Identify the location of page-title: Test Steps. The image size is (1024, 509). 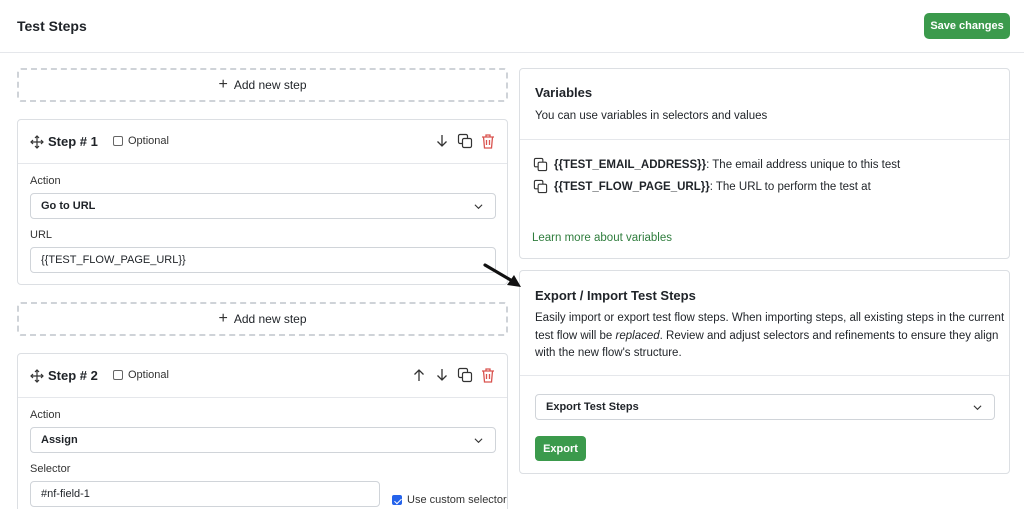
(52, 26).